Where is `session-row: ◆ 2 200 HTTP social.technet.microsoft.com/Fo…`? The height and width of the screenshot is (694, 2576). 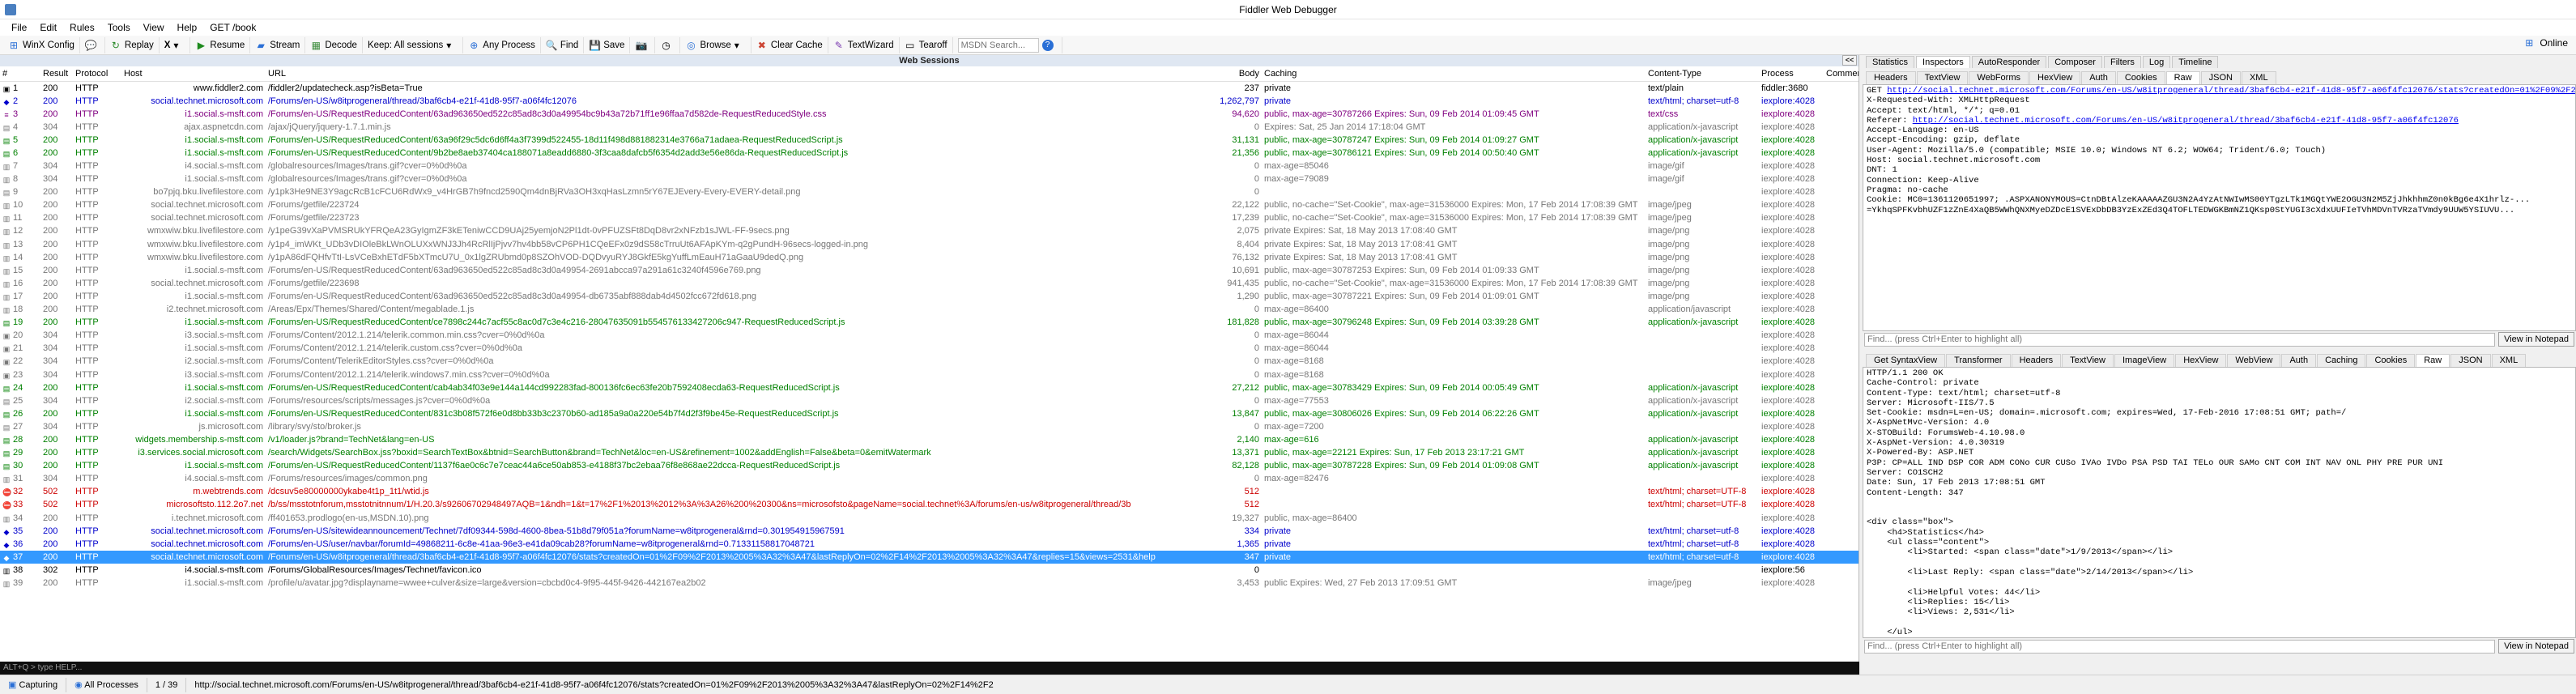 session-row: ◆ 2 200 HTTP social.technet.microsoft.com/Fo… is located at coordinates (929, 101).